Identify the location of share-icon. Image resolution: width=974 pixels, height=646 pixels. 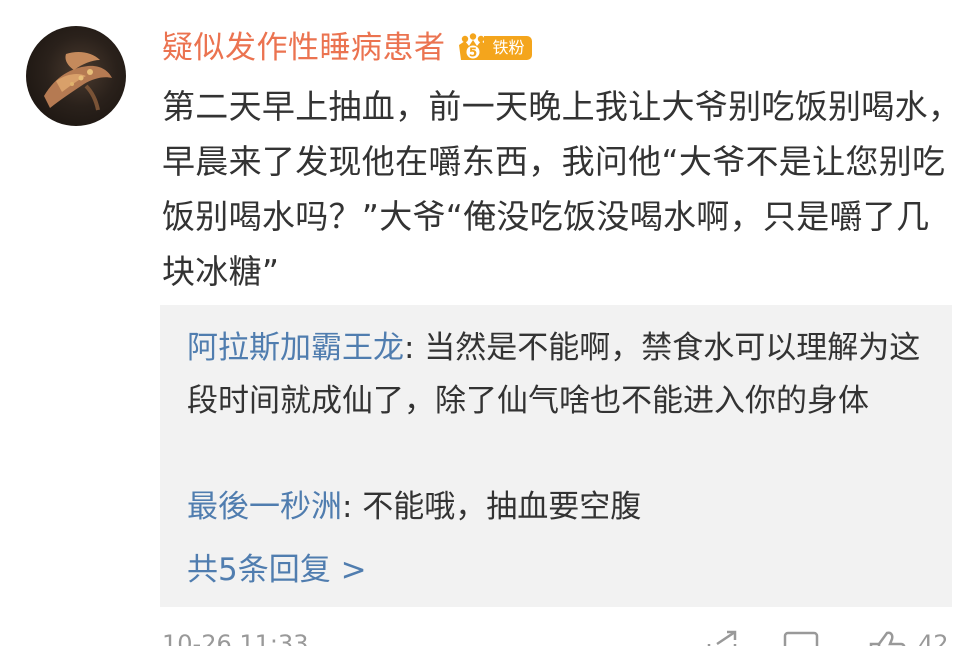
(723, 638).